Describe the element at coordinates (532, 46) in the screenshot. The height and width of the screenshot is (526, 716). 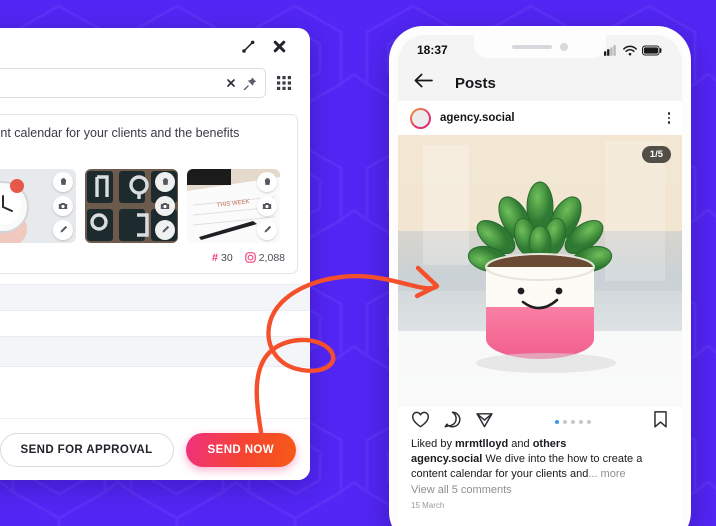
I see `speaker-grille` at that location.